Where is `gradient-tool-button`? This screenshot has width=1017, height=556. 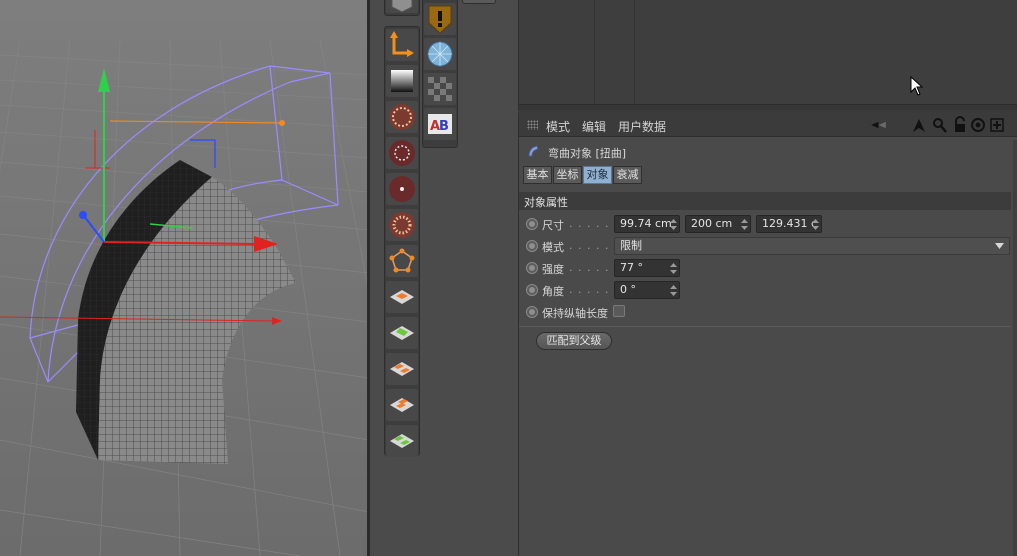 gradient-tool-button is located at coordinates (402, 81).